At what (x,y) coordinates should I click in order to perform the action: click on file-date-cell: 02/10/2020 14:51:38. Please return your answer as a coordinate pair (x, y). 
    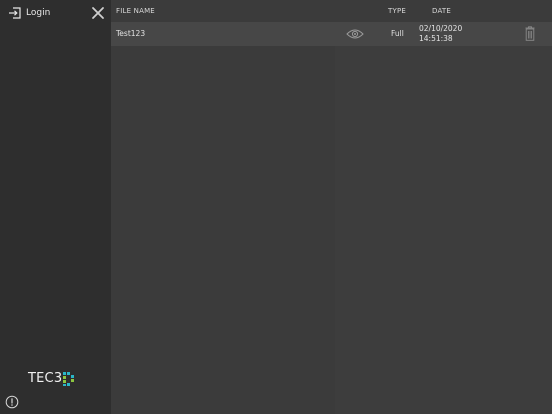
    Looking at the image, I should click on (440, 34).